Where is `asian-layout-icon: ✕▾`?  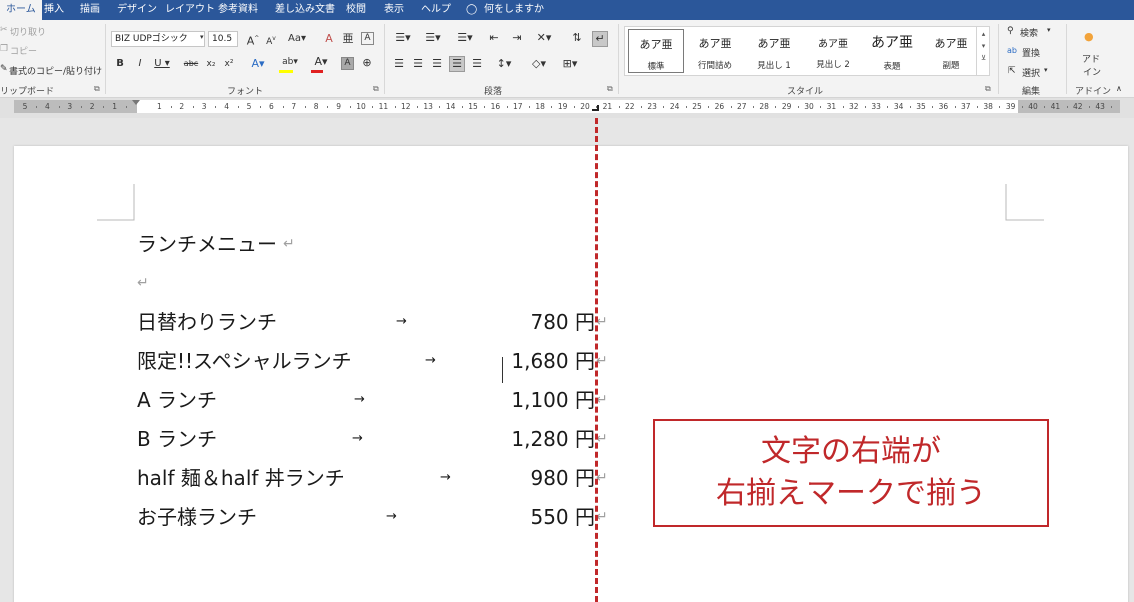
asian-layout-icon: ✕▾ is located at coordinates (544, 38).